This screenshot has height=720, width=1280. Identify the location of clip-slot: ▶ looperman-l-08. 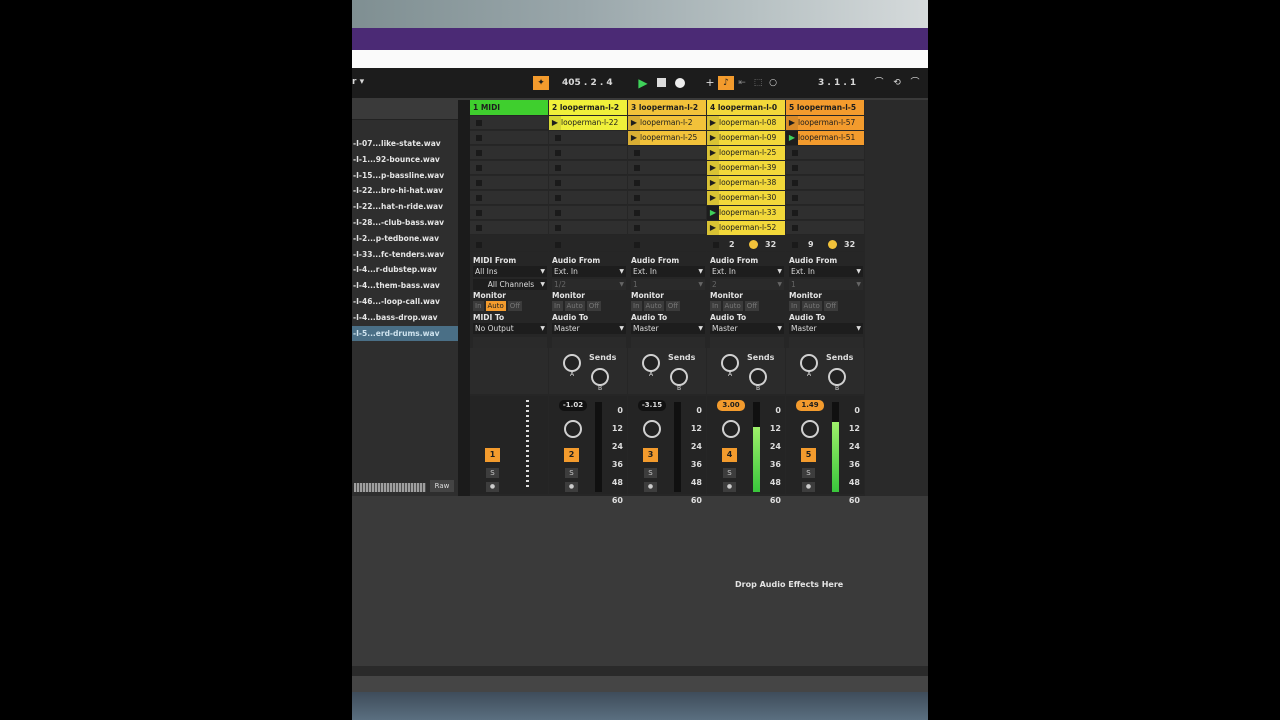
(746, 123).